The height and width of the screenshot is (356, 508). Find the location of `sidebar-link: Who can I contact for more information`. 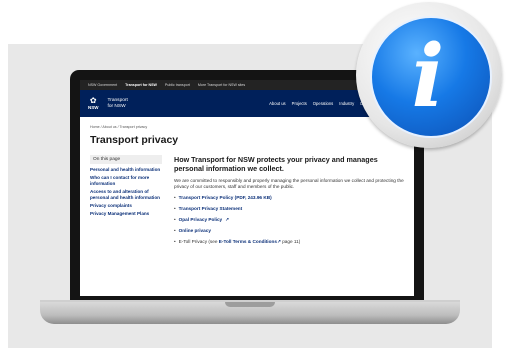

sidebar-link: Who can I contact for more information is located at coordinates (126, 181).